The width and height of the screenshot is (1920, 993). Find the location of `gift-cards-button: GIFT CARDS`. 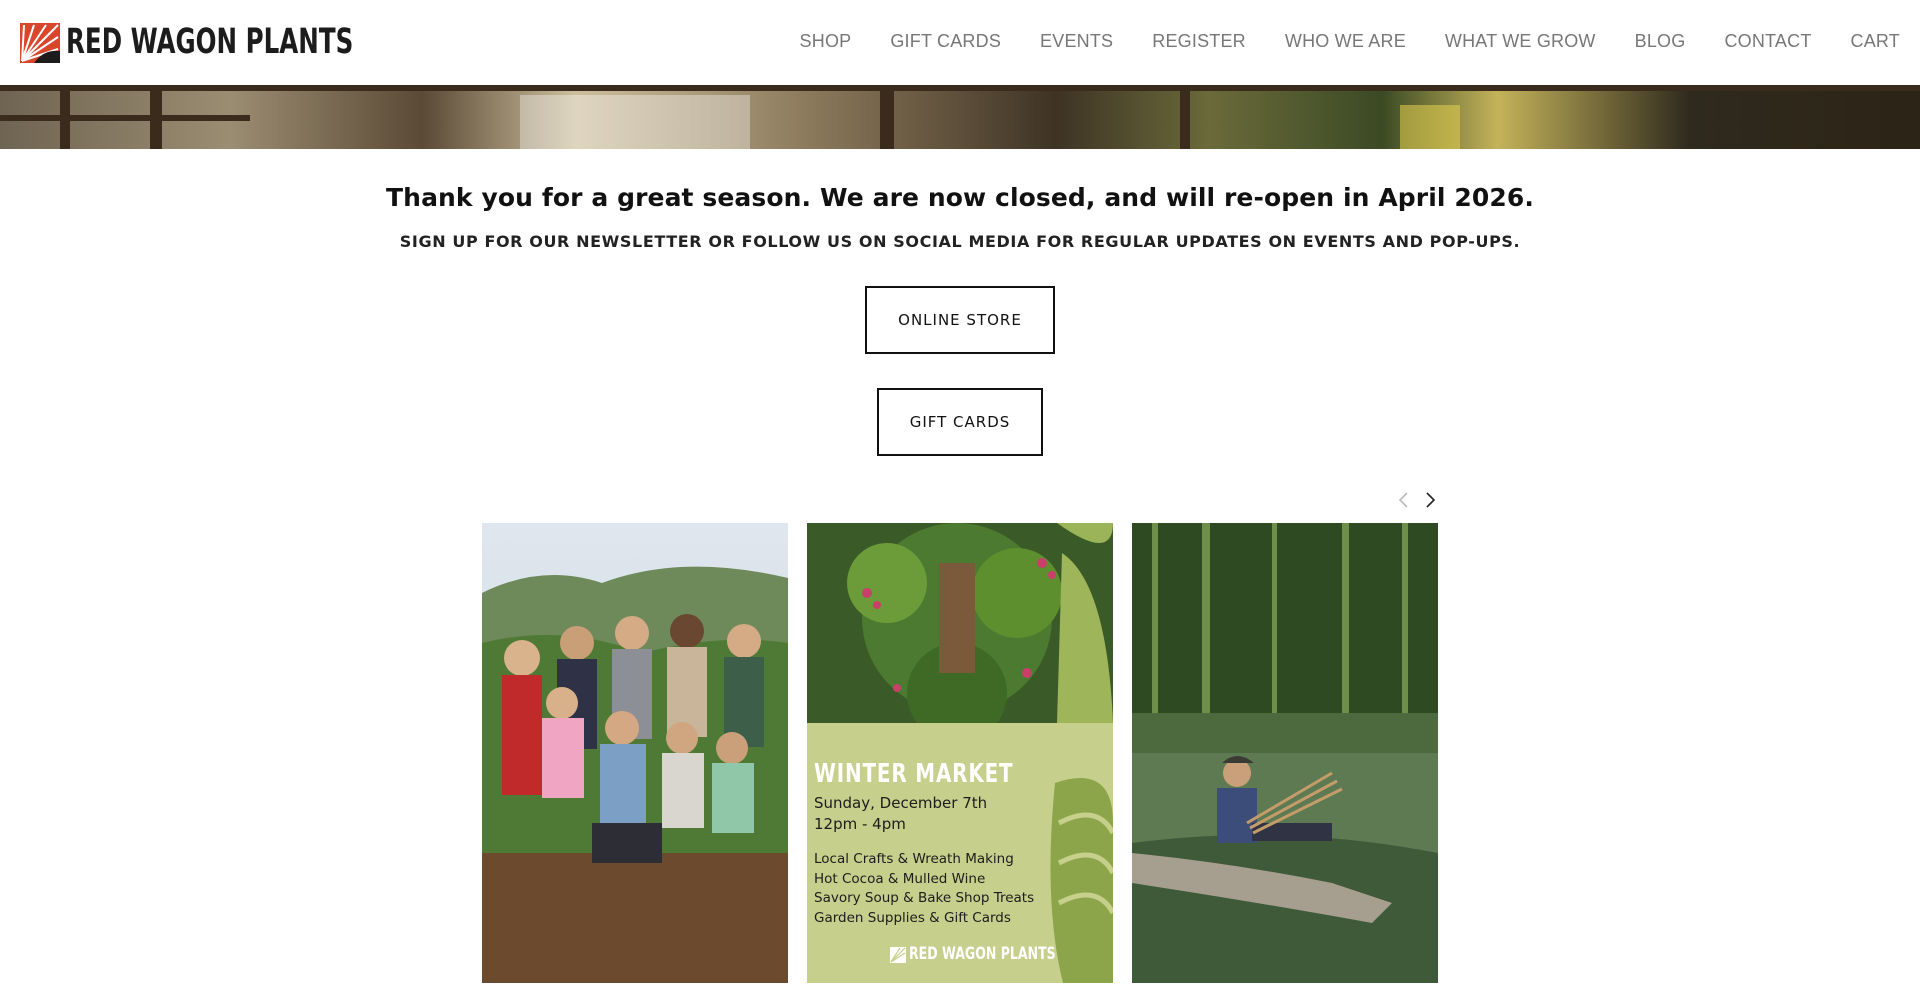

gift-cards-button: GIFT CARDS is located at coordinates (960, 422).